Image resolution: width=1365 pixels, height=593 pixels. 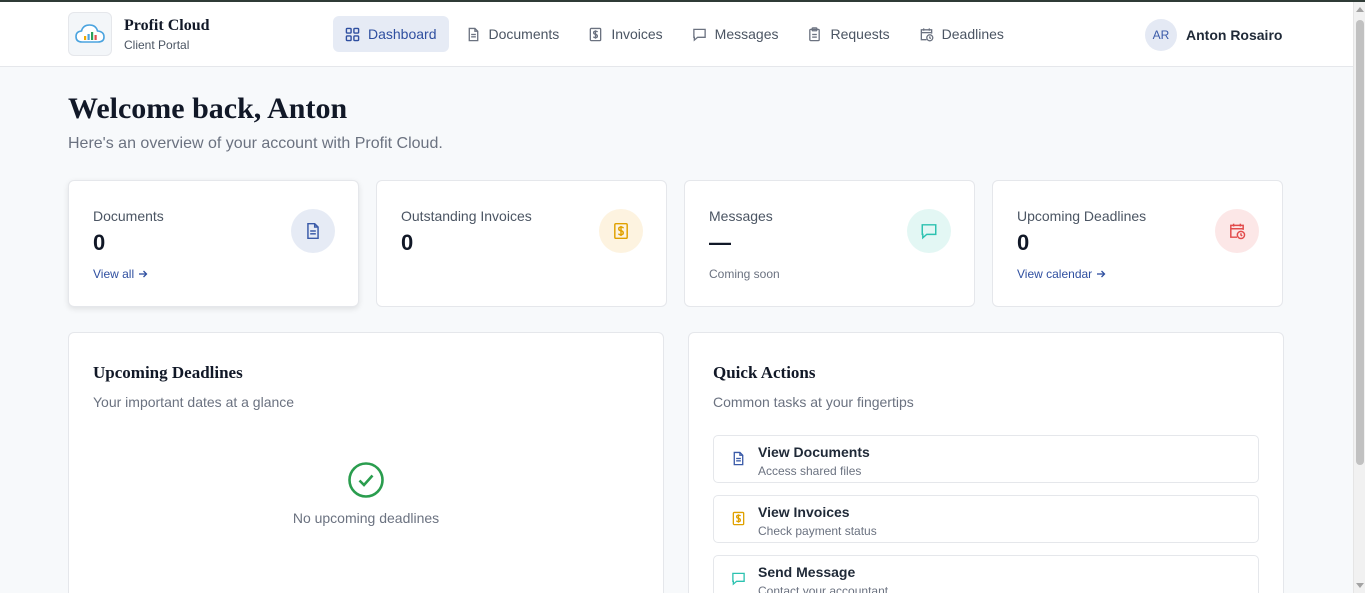 What do you see at coordinates (817, 531) in the screenshot?
I see `action-subtitle: Check payment status` at bounding box center [817, 531].